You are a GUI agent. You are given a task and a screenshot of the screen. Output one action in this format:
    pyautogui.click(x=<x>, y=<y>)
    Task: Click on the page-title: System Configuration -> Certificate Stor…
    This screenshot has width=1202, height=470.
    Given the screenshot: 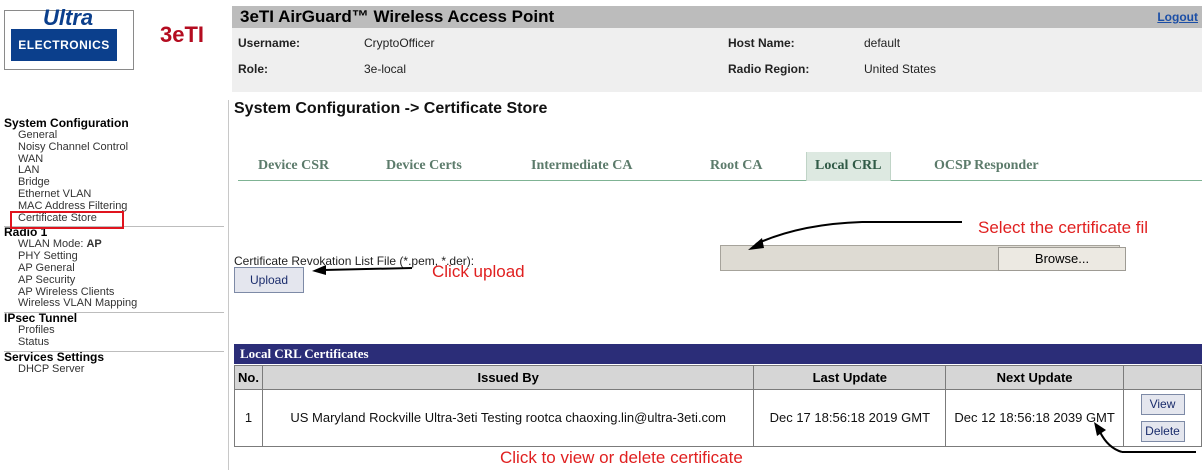 What is the action you would take?
    pyautogui.click(x=391, y=108)
    